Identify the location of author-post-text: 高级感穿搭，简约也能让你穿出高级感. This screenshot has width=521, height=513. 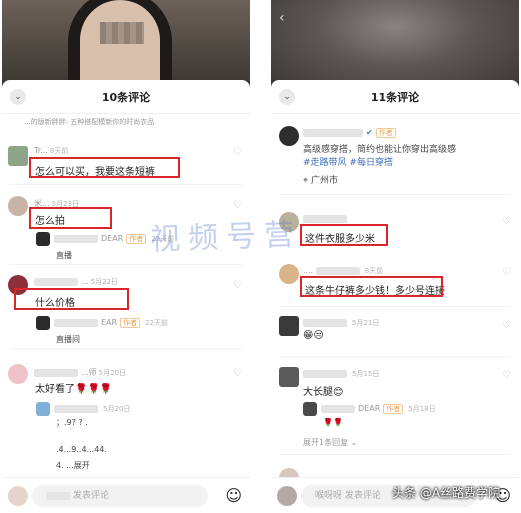
(380, 150).